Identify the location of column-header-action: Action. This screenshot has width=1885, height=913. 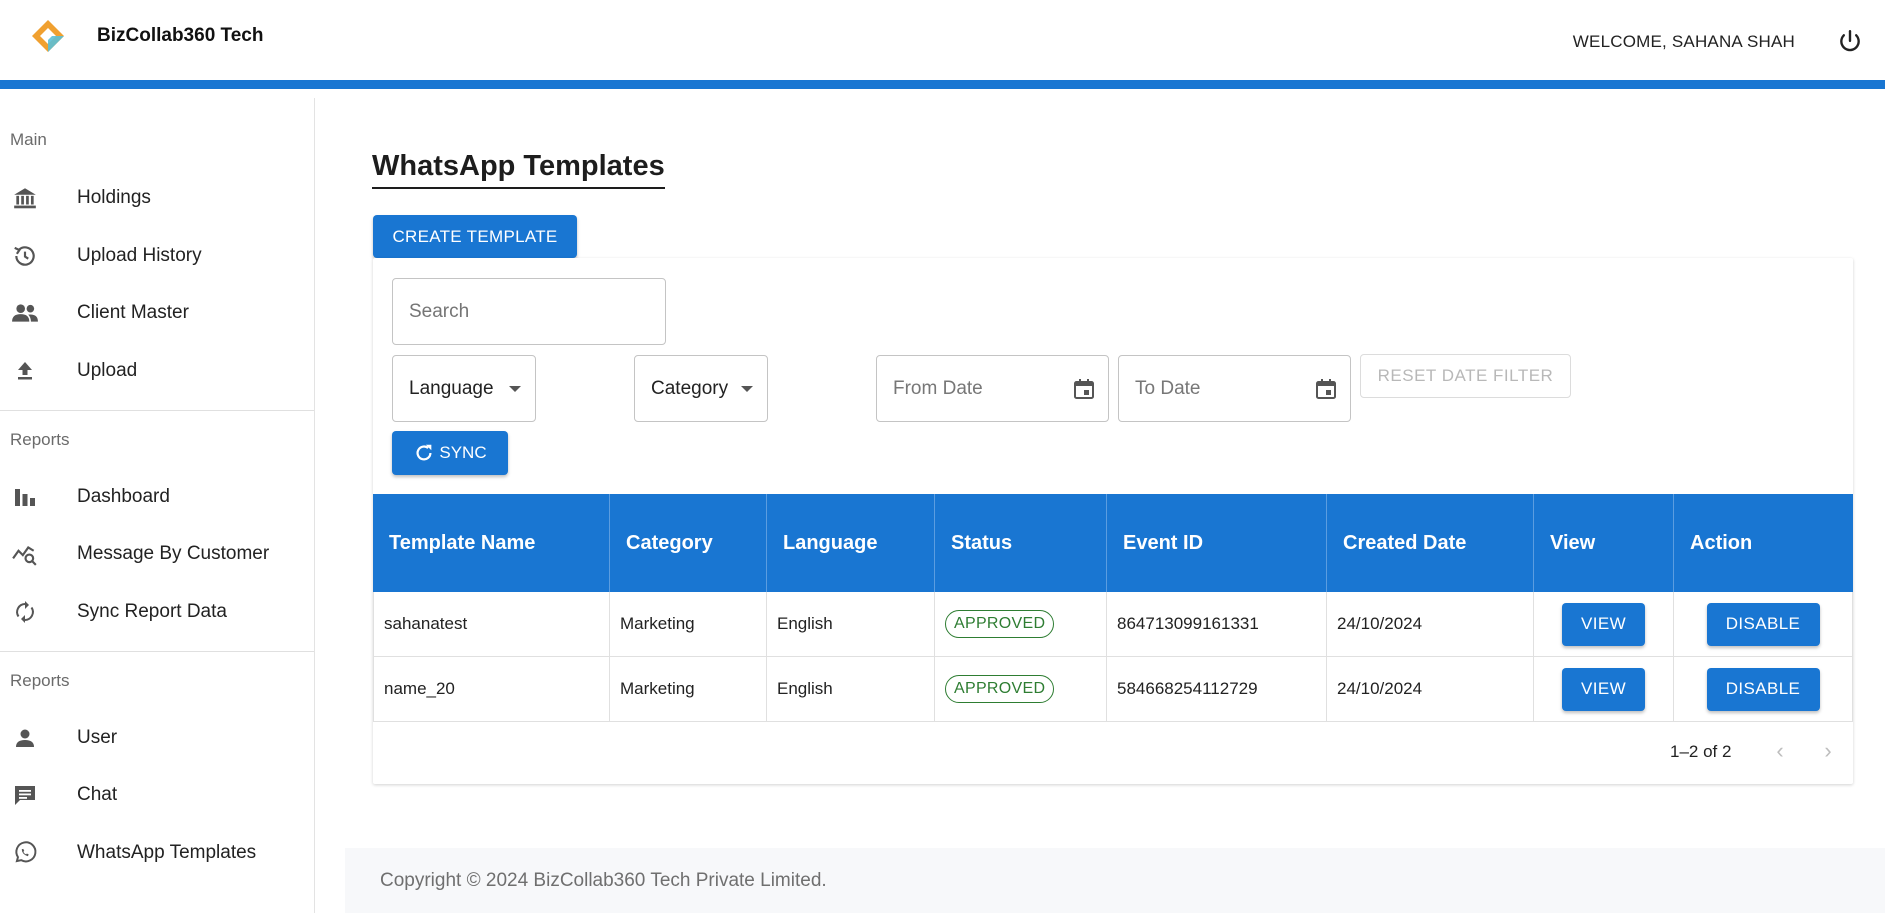
(1721, 542).